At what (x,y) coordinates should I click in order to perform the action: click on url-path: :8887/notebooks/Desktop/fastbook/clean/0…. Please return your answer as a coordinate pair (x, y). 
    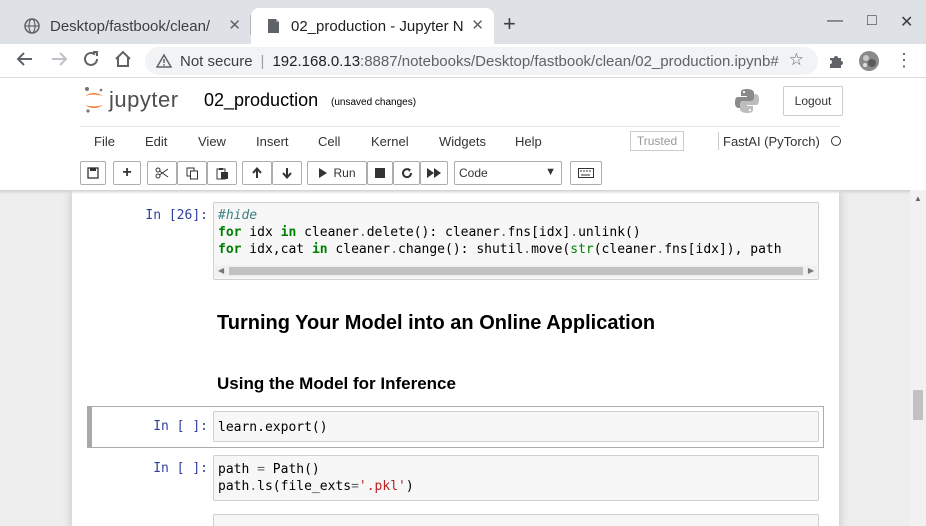
    Looking at the image, I should click on (569, 61).